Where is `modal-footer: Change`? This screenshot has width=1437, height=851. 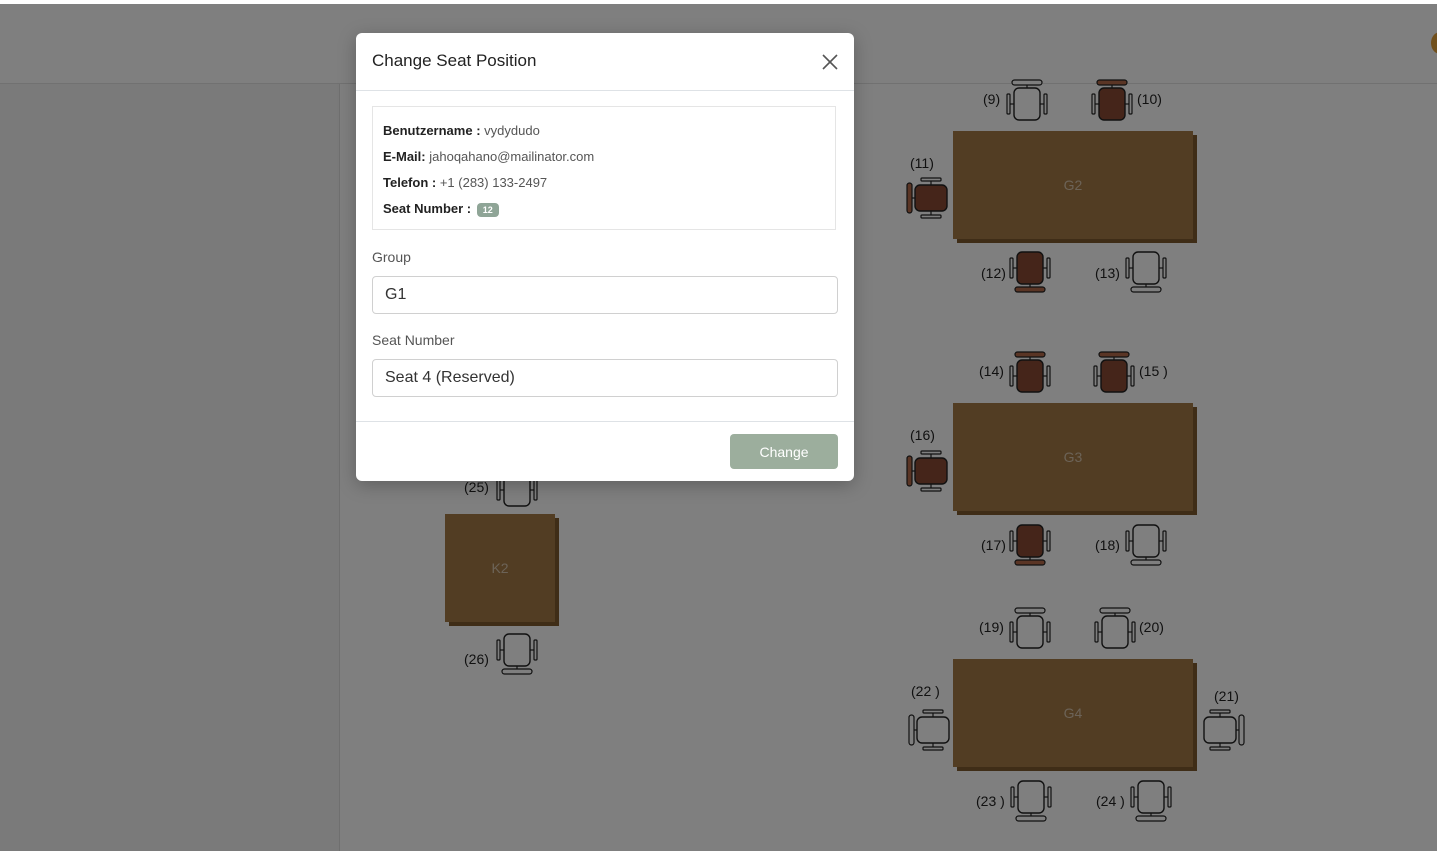
modal-footer: Change is located at coordinates (605, 451).